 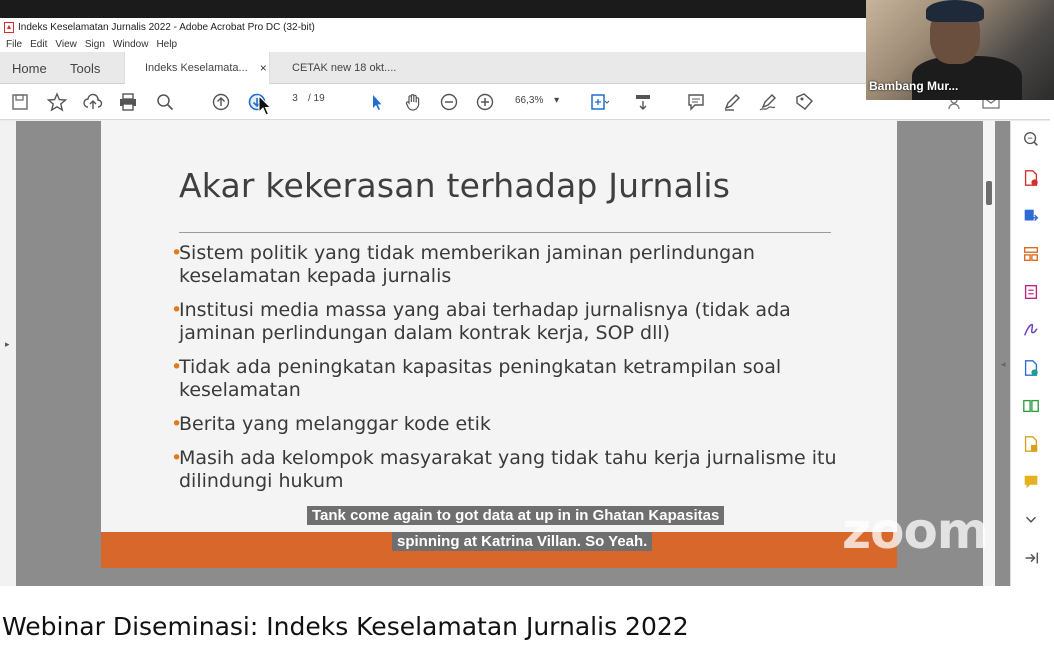 What do you see at coordinates (955, 11) in the screenshot?
I see `participant-cap` at bounding box center [955, 11].